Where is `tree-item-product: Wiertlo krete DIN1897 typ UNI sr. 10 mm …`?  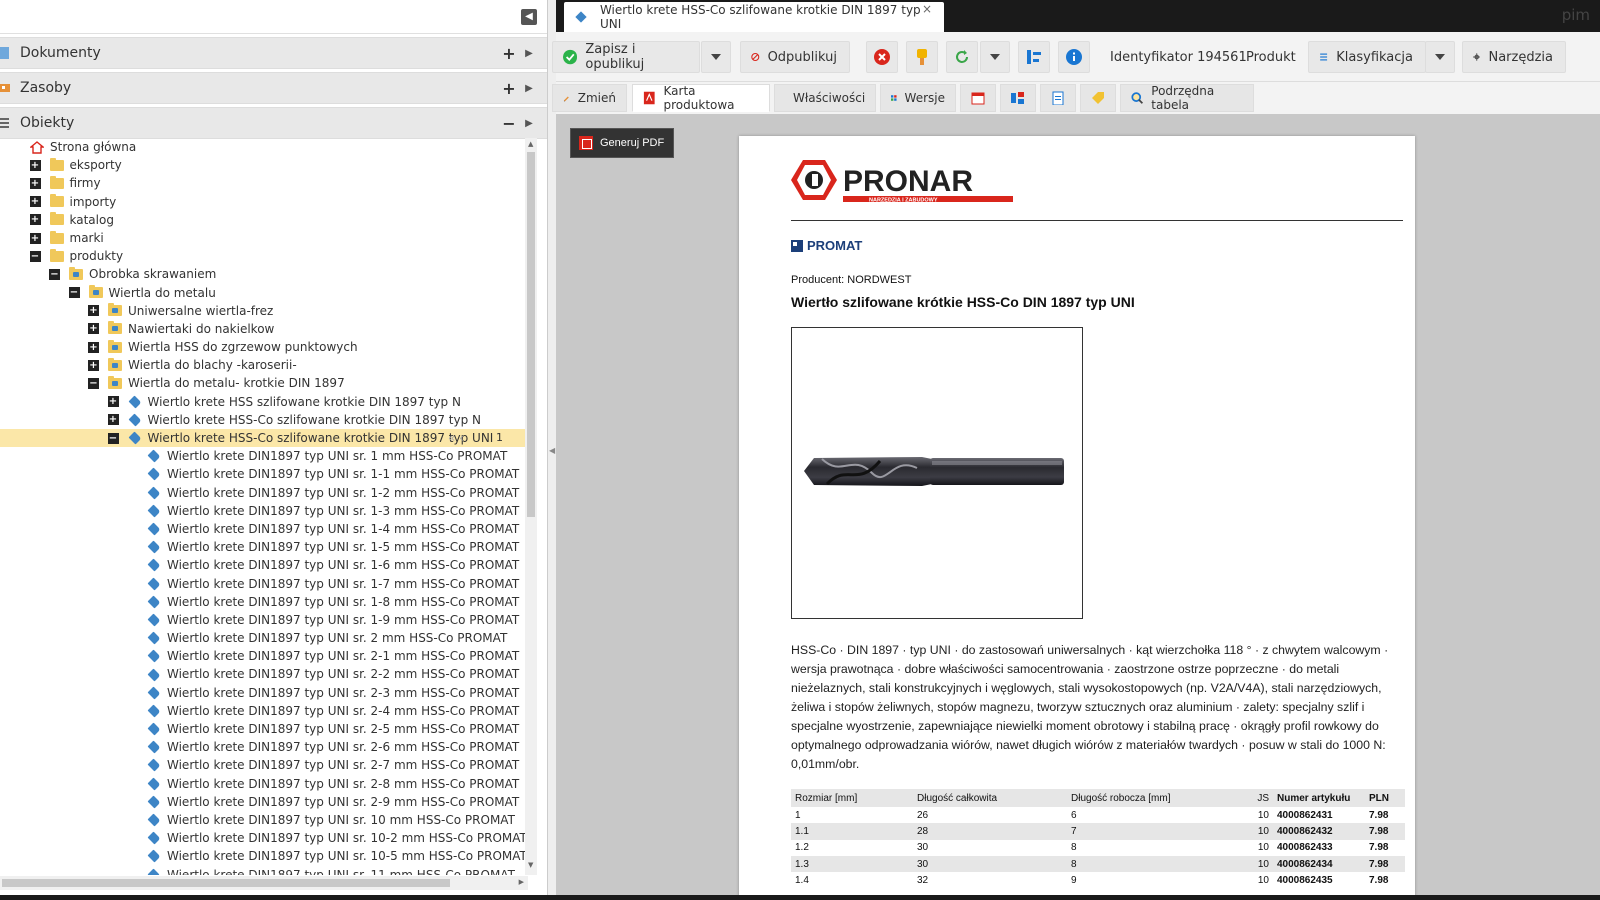
tree-item-product: Wiertlo krete DIN1897 typ UNI sr. 10 mm … is located at coordinates (265, 820).